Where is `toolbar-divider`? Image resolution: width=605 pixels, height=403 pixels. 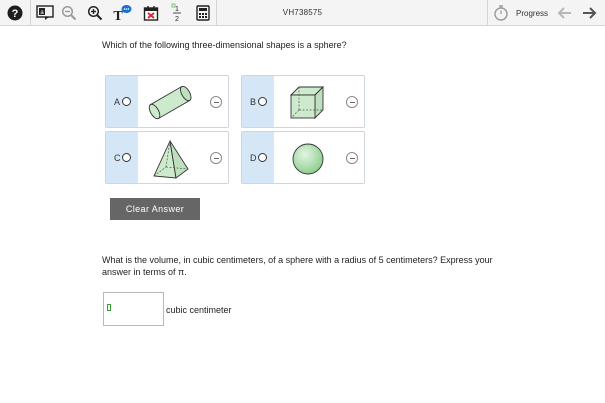 toolbar-divider is located at coordinates (487, 13).